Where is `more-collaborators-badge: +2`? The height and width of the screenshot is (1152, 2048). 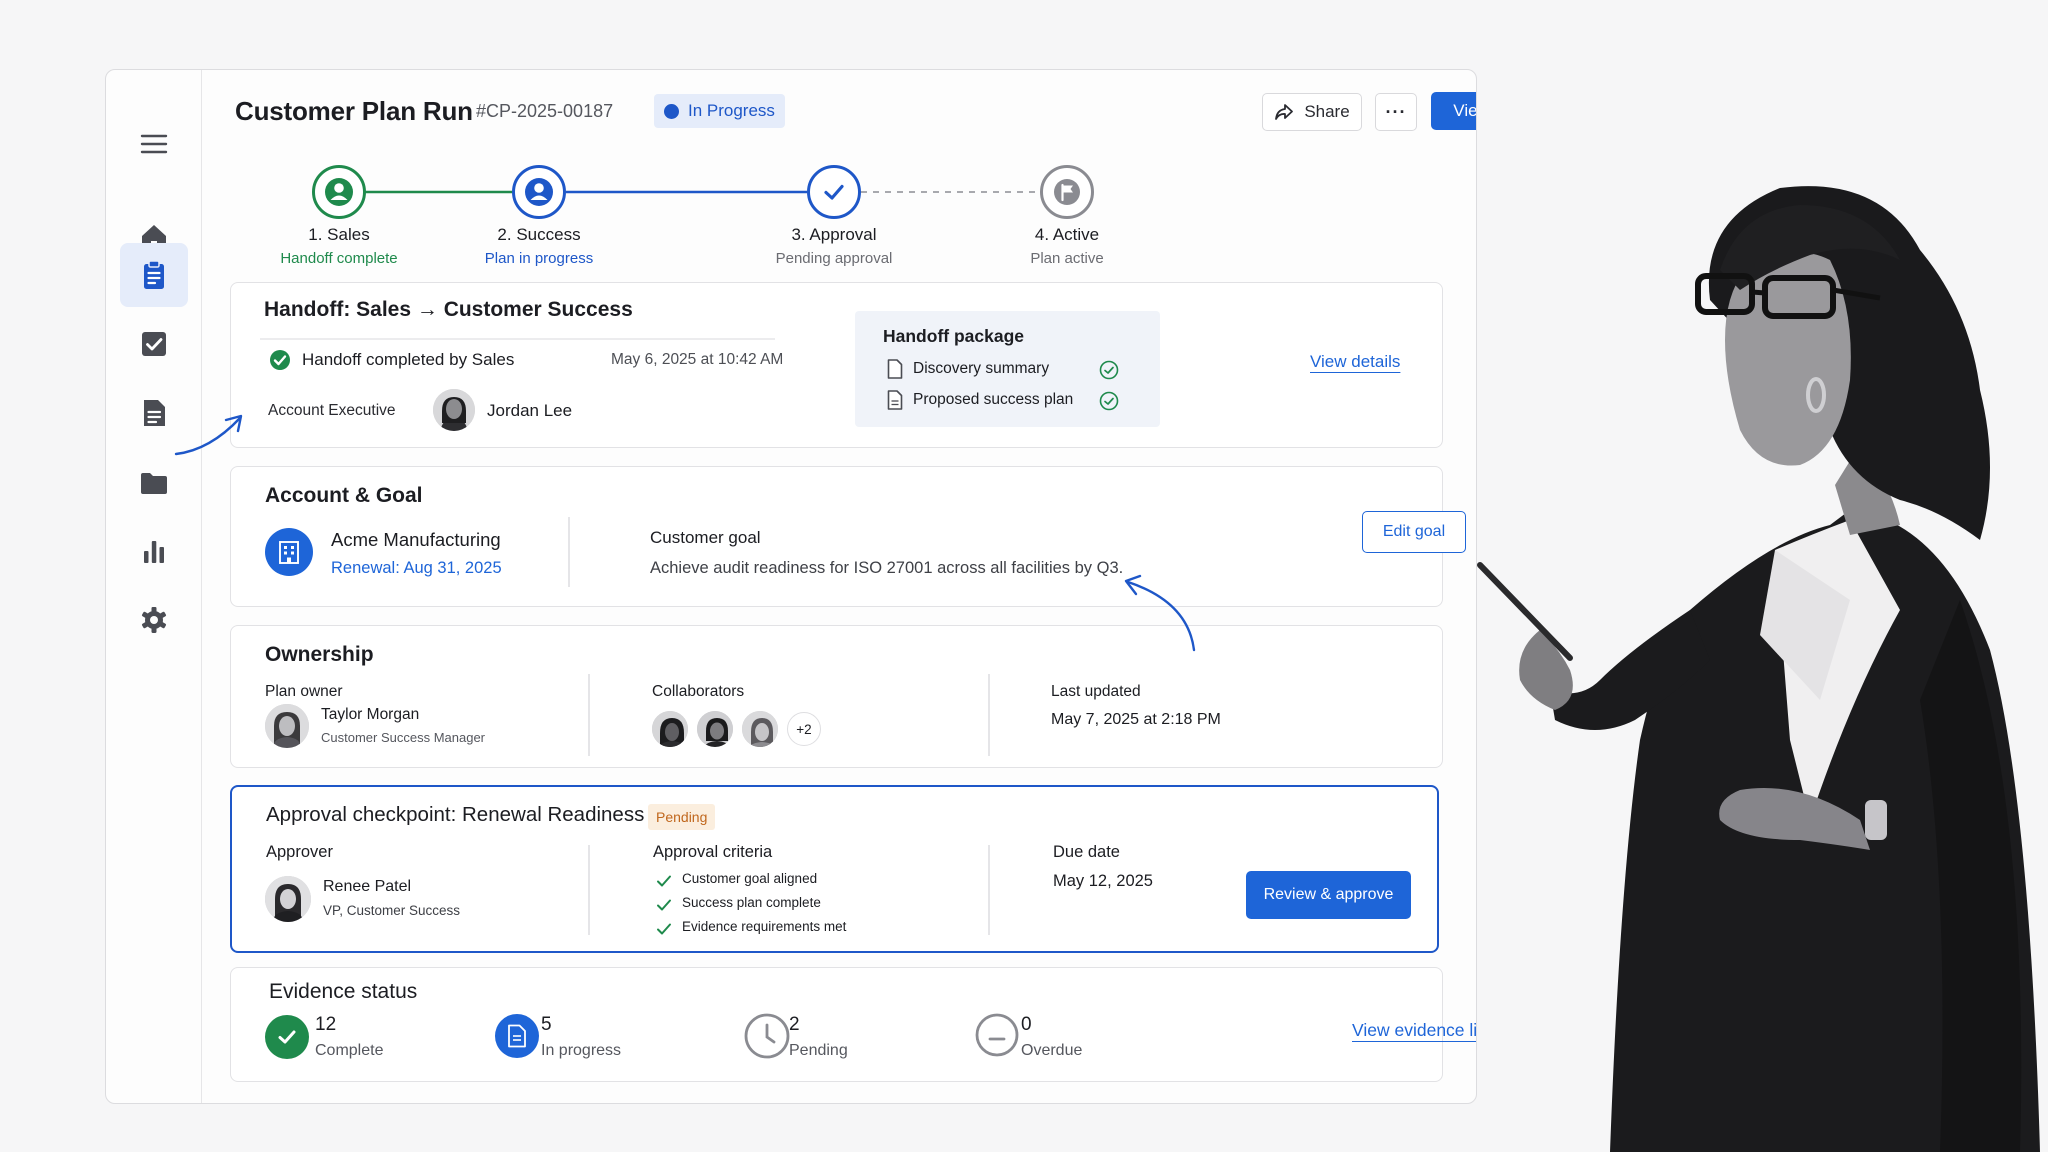
more-collaborators-badge: +2 is located at coordinates (804, 729).